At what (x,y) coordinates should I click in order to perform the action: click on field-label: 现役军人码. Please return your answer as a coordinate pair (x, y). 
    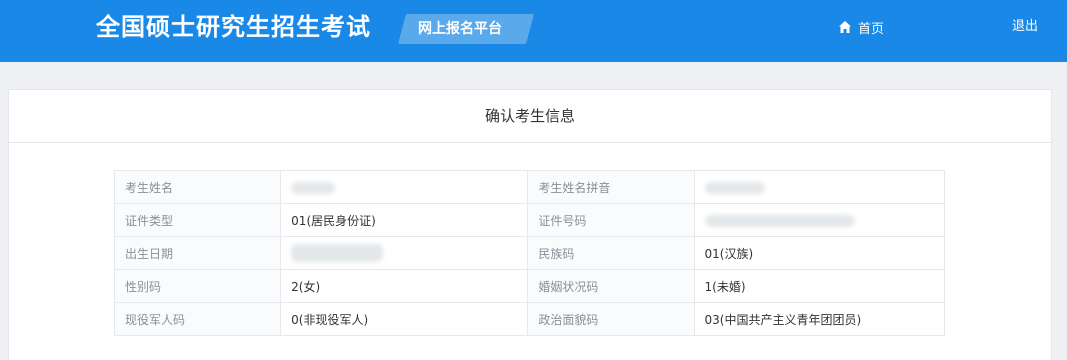
    Looking at the image, I should click on (197, 319).